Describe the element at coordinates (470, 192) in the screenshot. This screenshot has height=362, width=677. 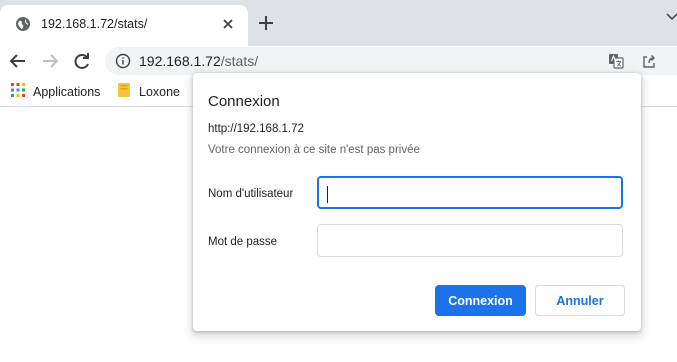
I see `username-field` at that location.